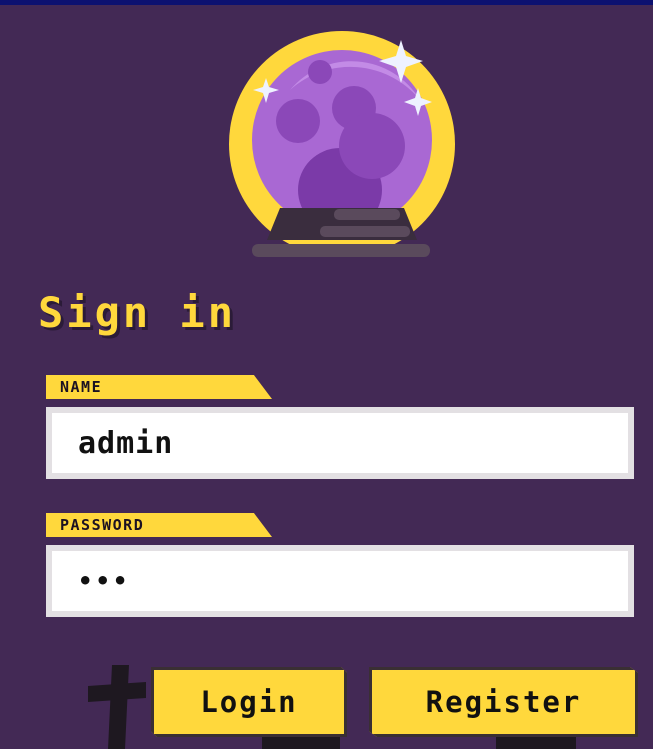 The image size is (653, 749). Describe the element at coordinates (117, 707) in the screenshot. I see `grave-cross-icon` at that location.